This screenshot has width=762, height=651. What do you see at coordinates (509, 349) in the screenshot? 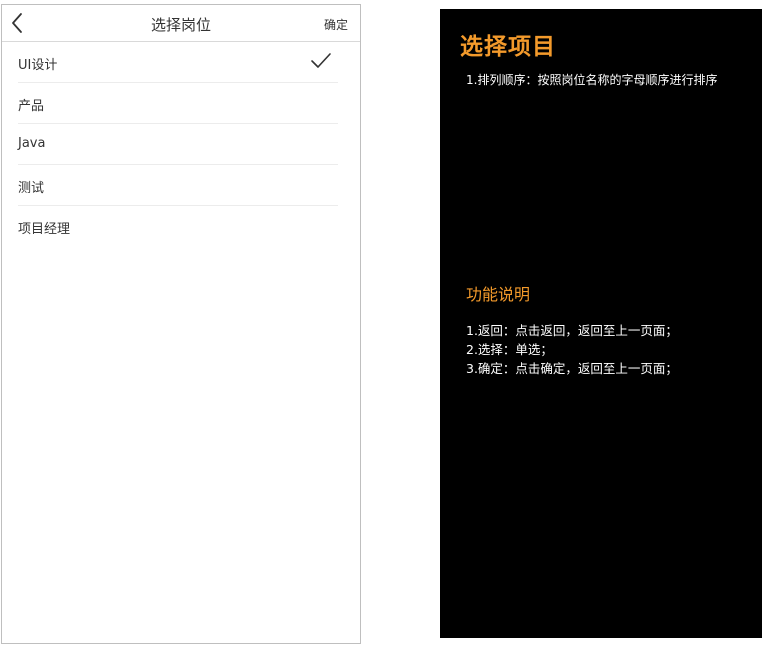
I see `function-item-select: 2.选择：单选；` at bounding box center [509, 349].